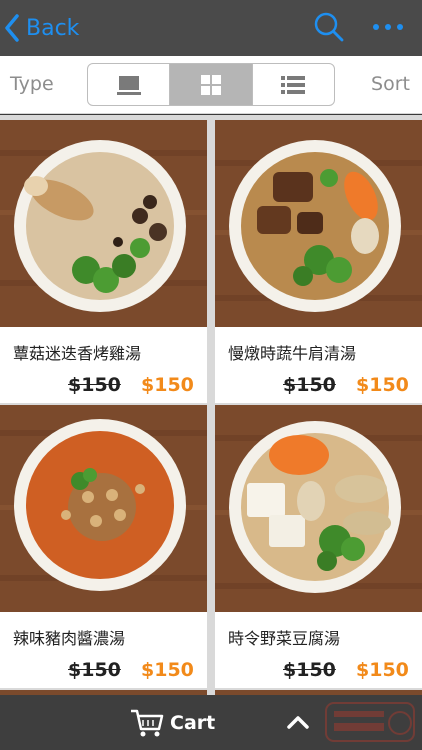  I want to click on single-view-button, so click(129, 84).